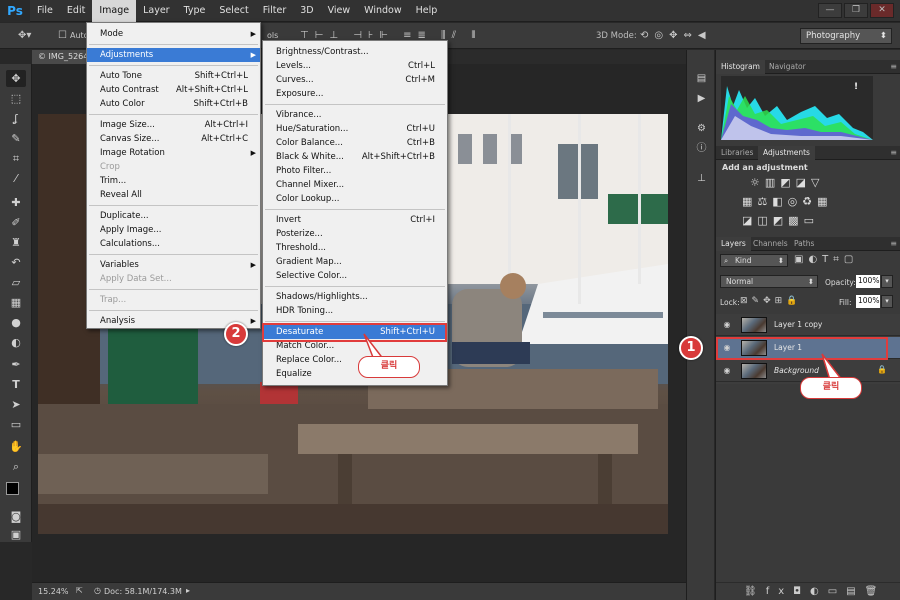 The height and width of the screenshot is (600, 900). Describe the element at coordinates (16, 118) in the screenshot. I see `lasso-tool-icon: ʆ` at that location.